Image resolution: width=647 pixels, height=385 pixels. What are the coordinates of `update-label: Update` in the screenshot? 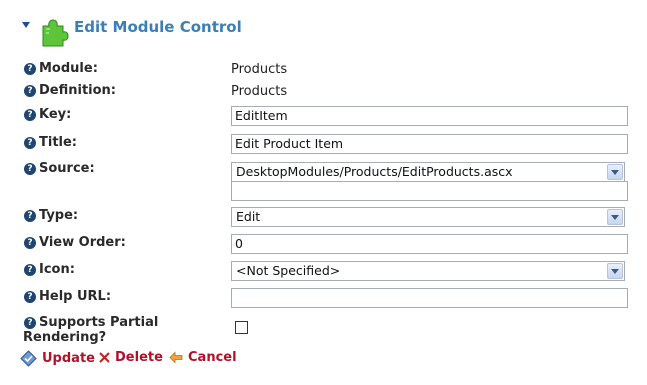 It's located at (68, 358).